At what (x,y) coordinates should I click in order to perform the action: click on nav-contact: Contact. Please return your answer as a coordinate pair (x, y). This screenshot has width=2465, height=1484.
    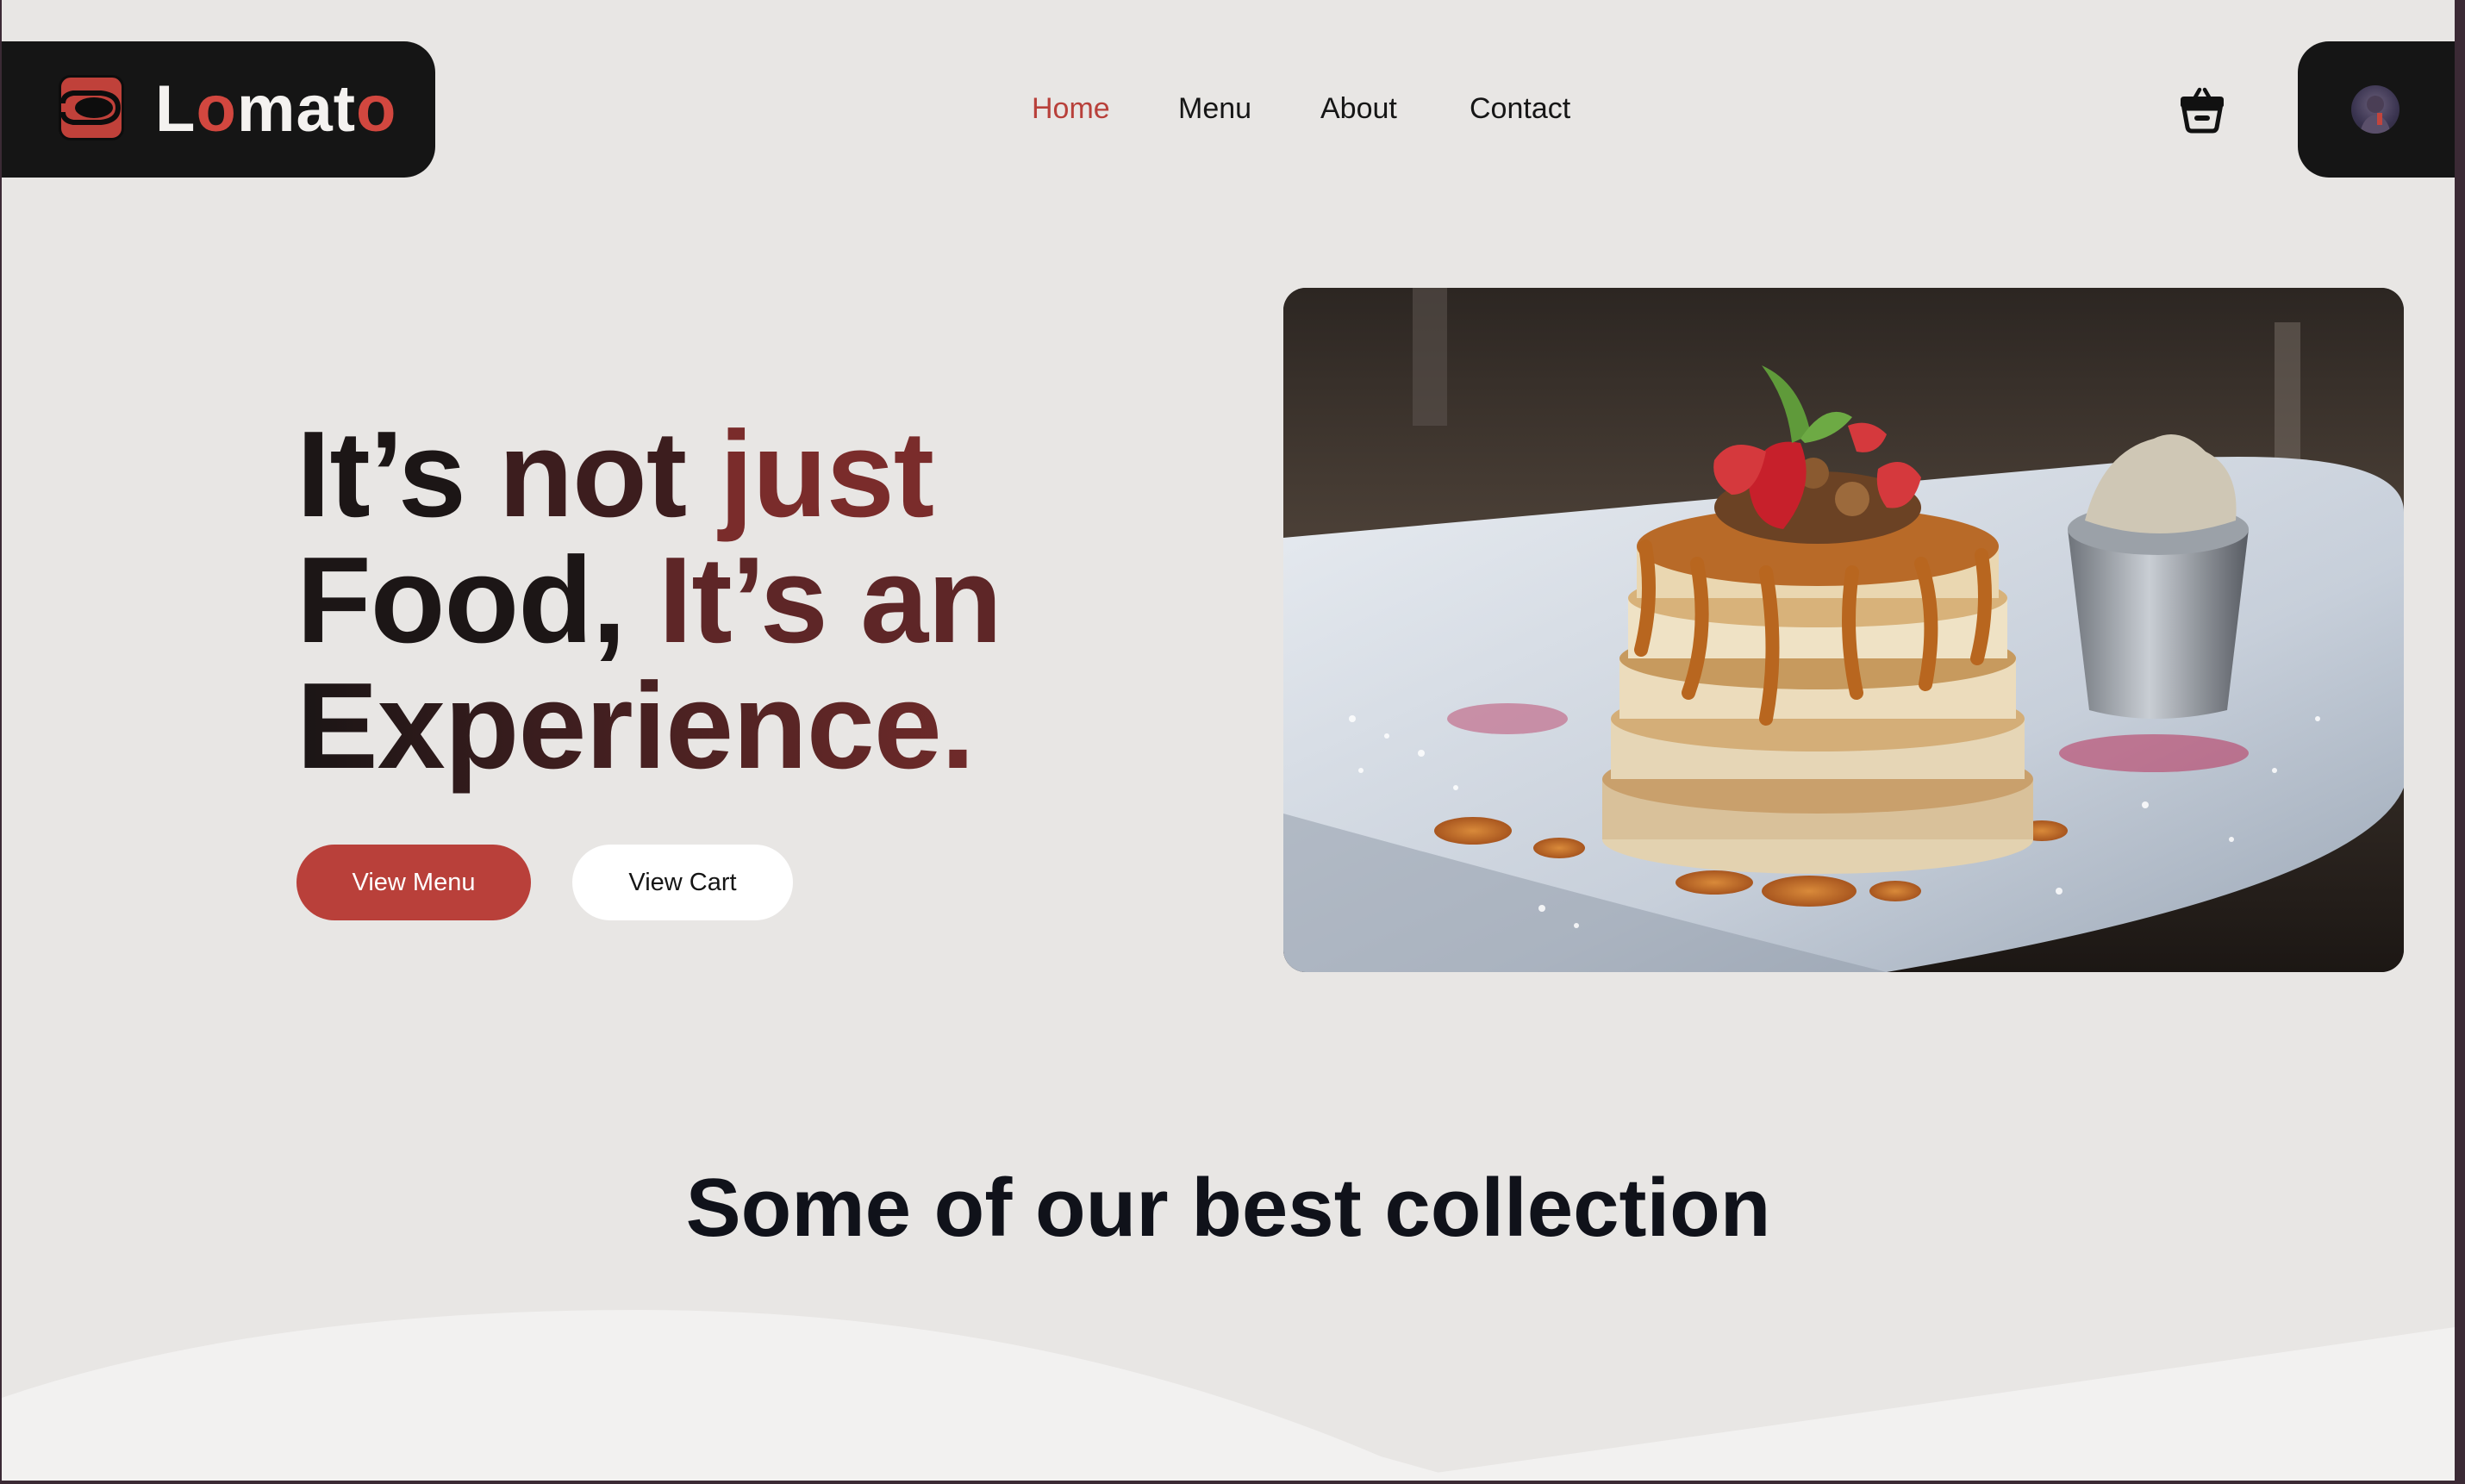
    Looking at the image, I should click on (1520, 109).